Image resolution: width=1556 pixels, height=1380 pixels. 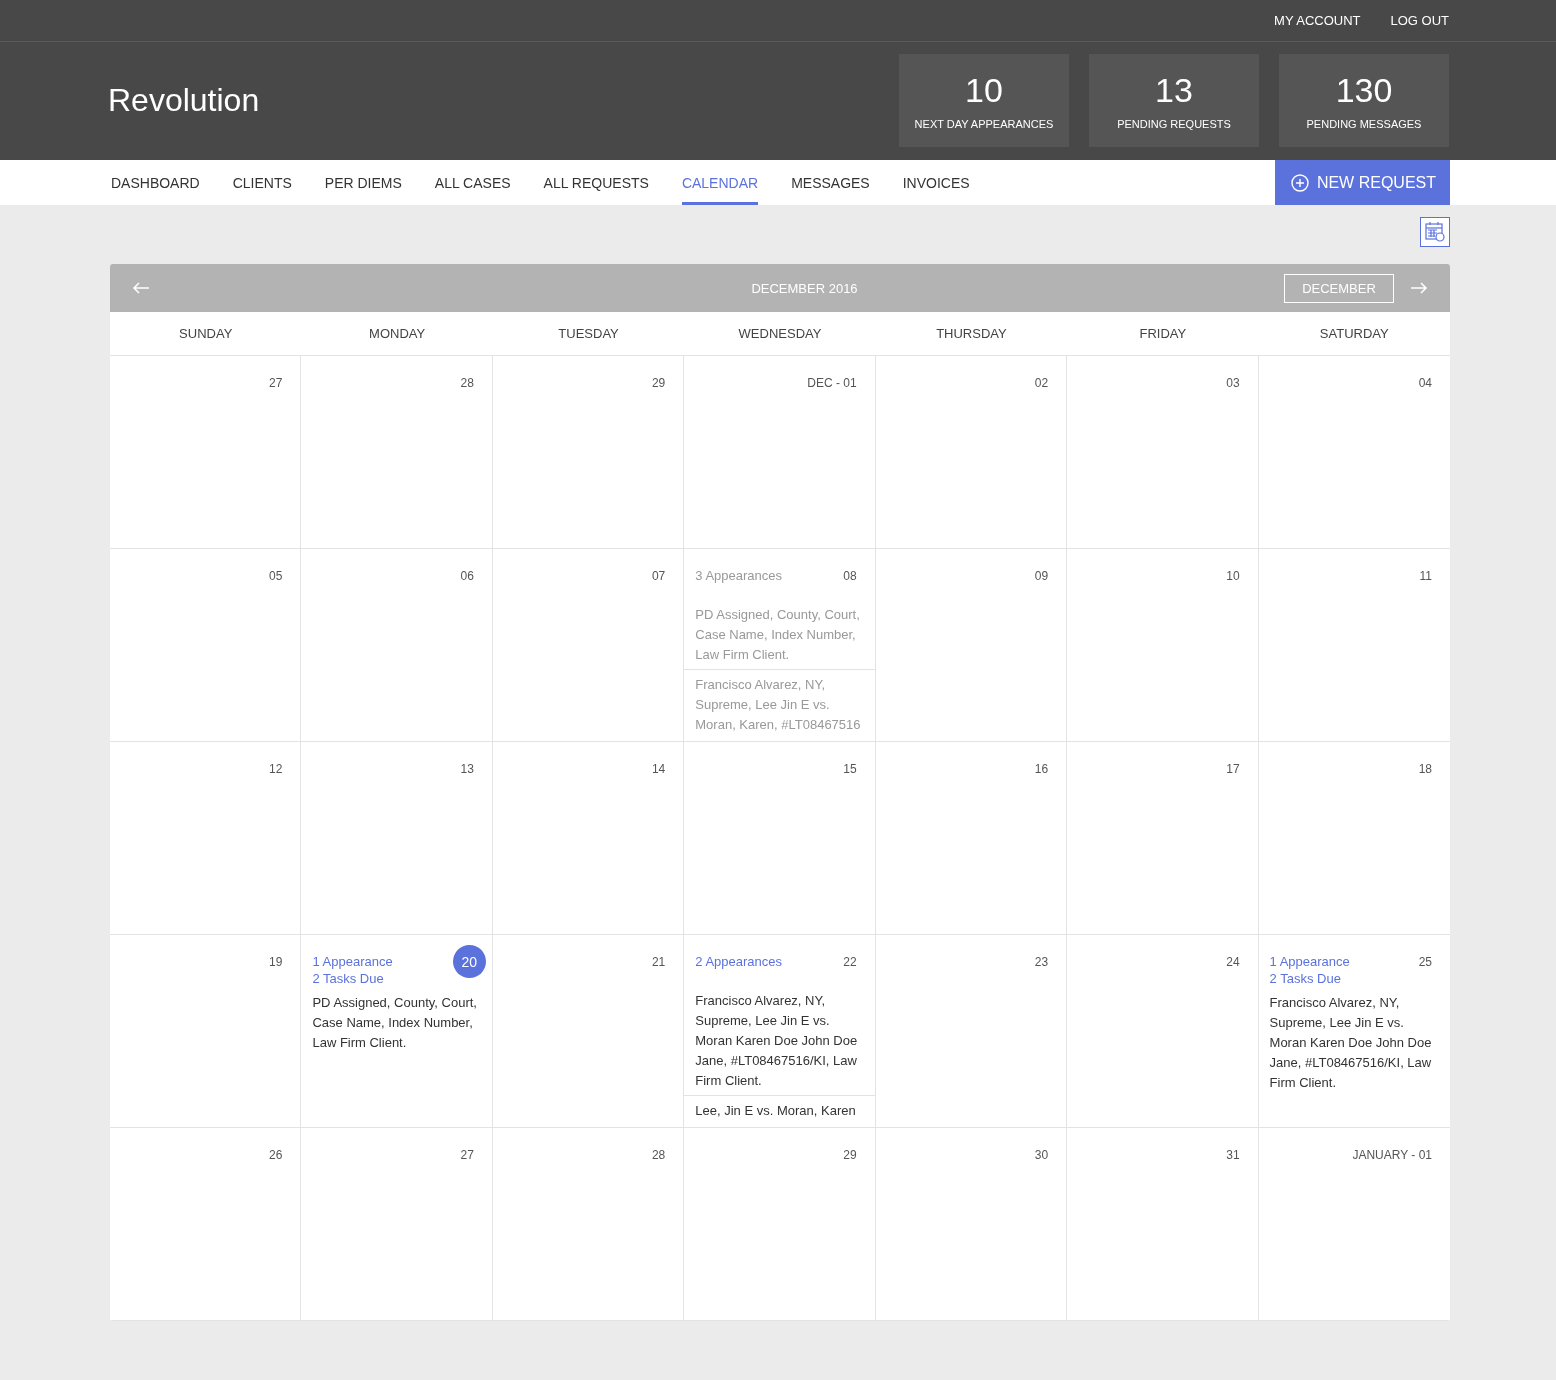 What do you see at coordinates (276, 576) in the screenshot?
I see `day-number: 05` at bounding box center [276, 576].